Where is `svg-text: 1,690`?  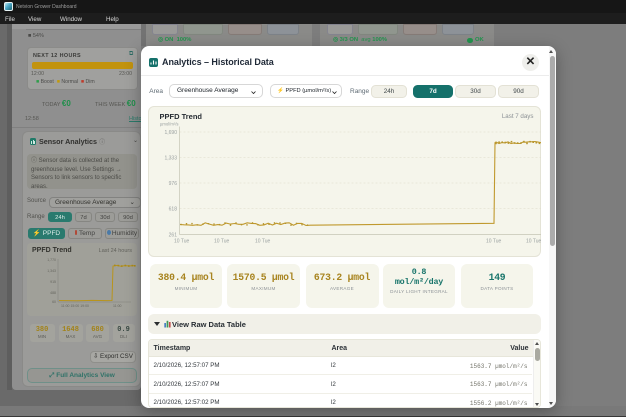 svg-text: 1,690 is located at coordinates (170, 133).